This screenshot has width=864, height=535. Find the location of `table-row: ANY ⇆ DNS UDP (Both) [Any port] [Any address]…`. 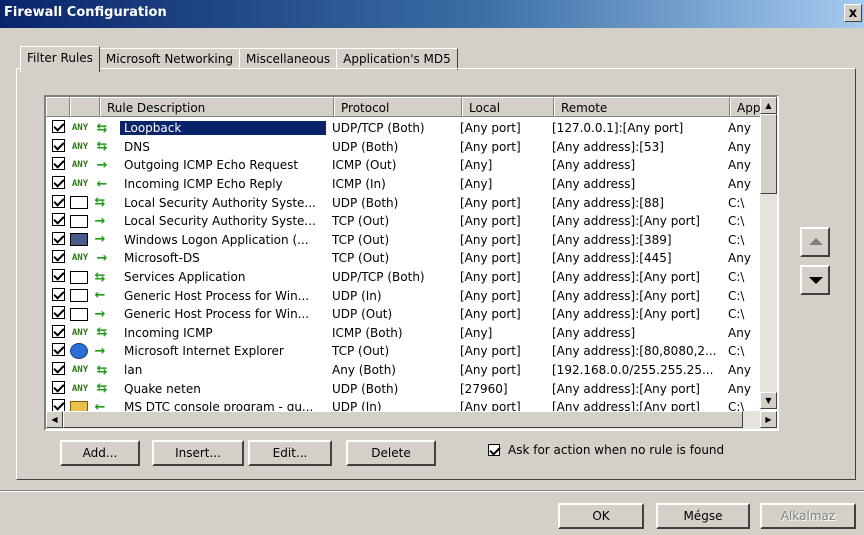

table-row: ANY ⇆ DNS UDP (Both) [Any port] [Any address]… is located at coordinates (401, 147).